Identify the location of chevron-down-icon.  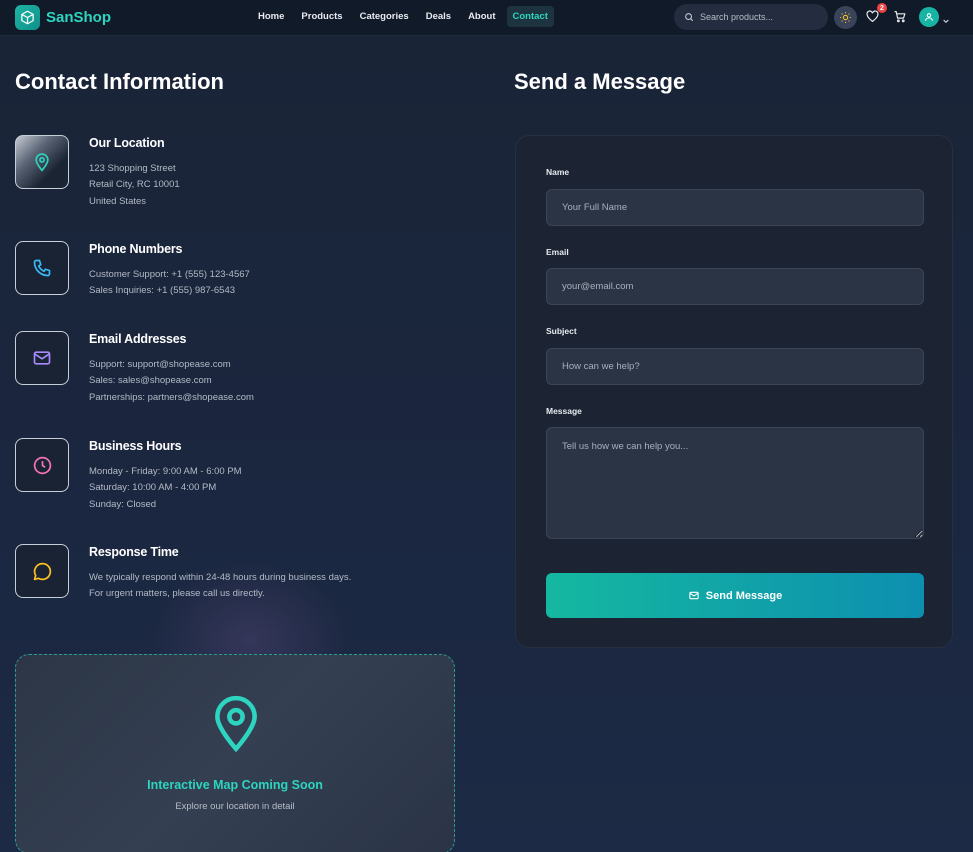
(946, 21).